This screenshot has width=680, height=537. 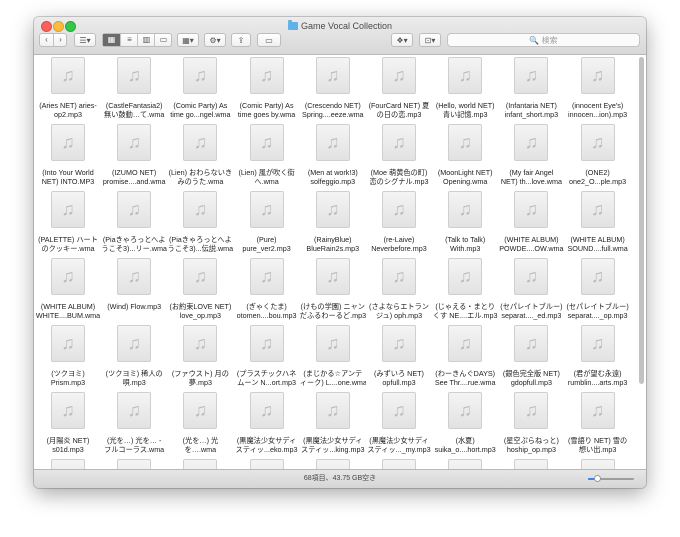 I want to click on list-view-button: ≡, so click(x=129, y=40).